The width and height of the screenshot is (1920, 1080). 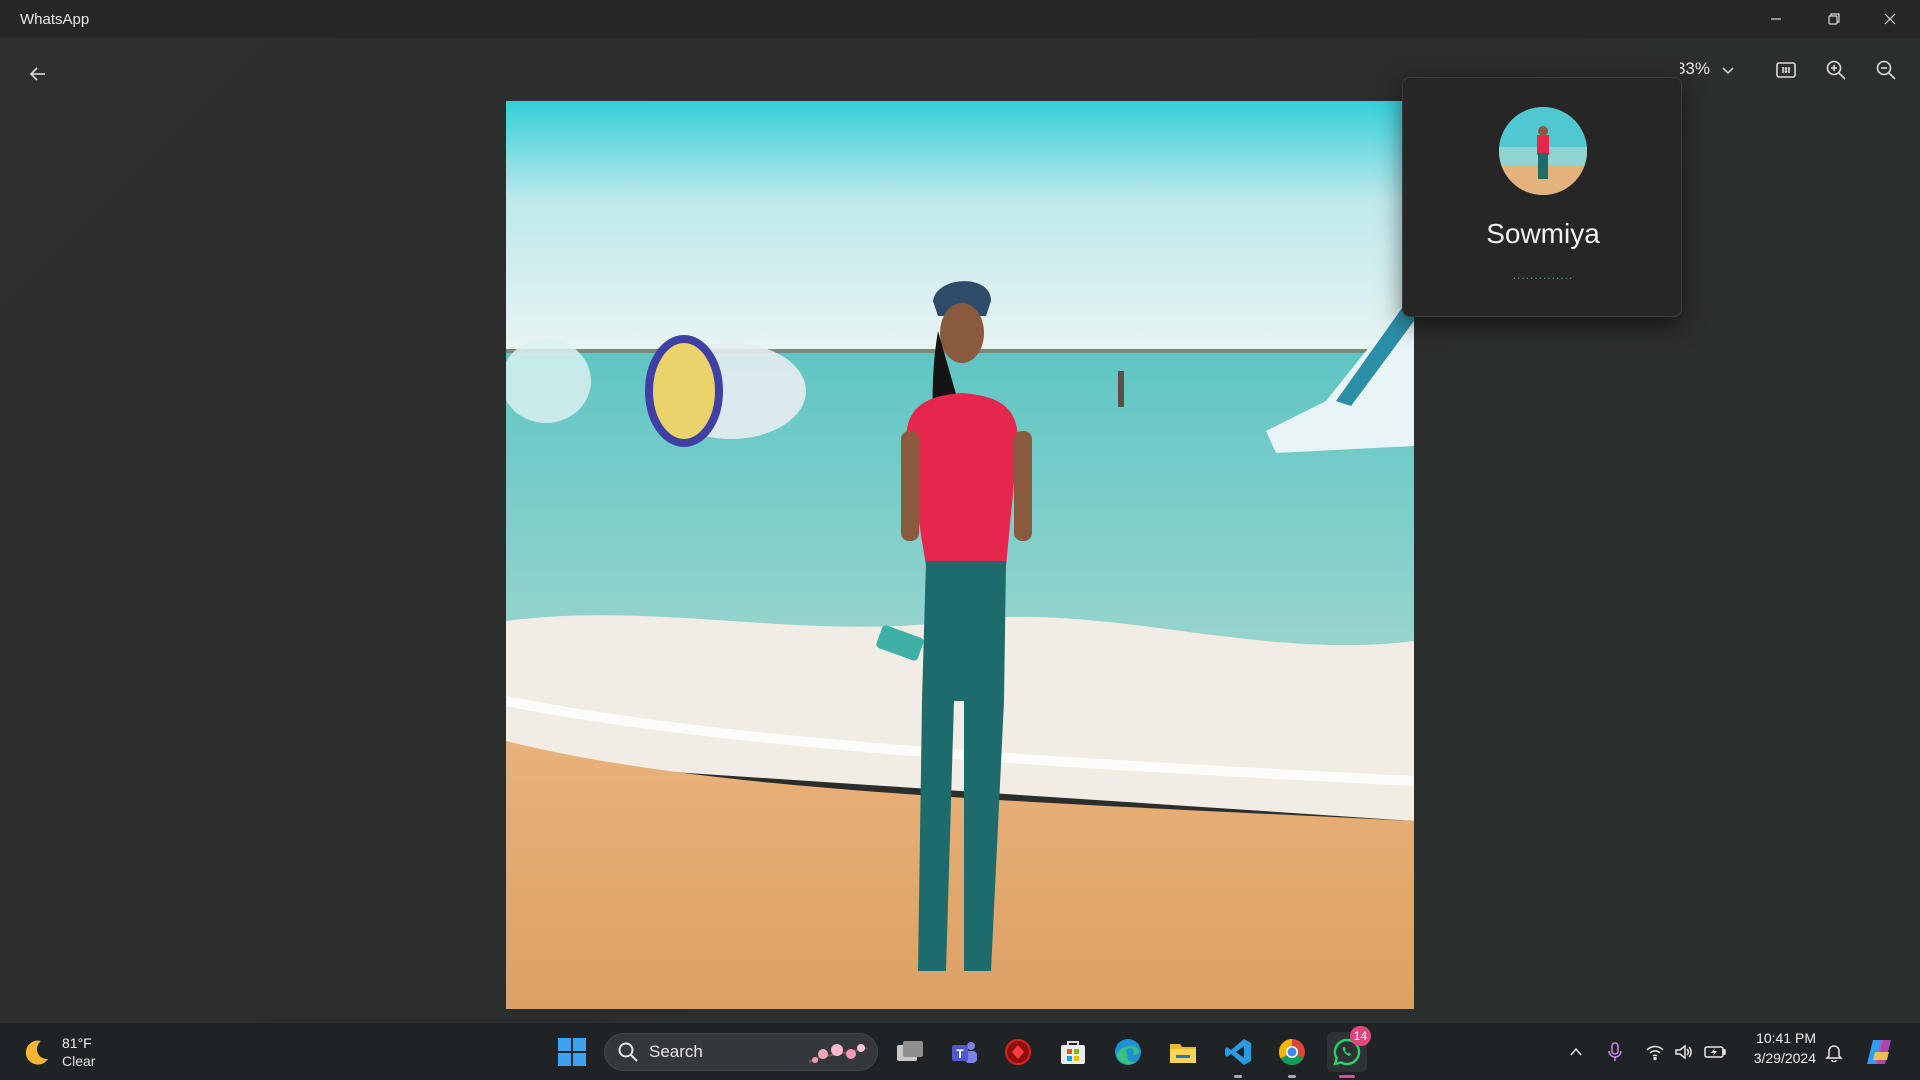 I want to click on search-icon, so click(x=628, y=1052).